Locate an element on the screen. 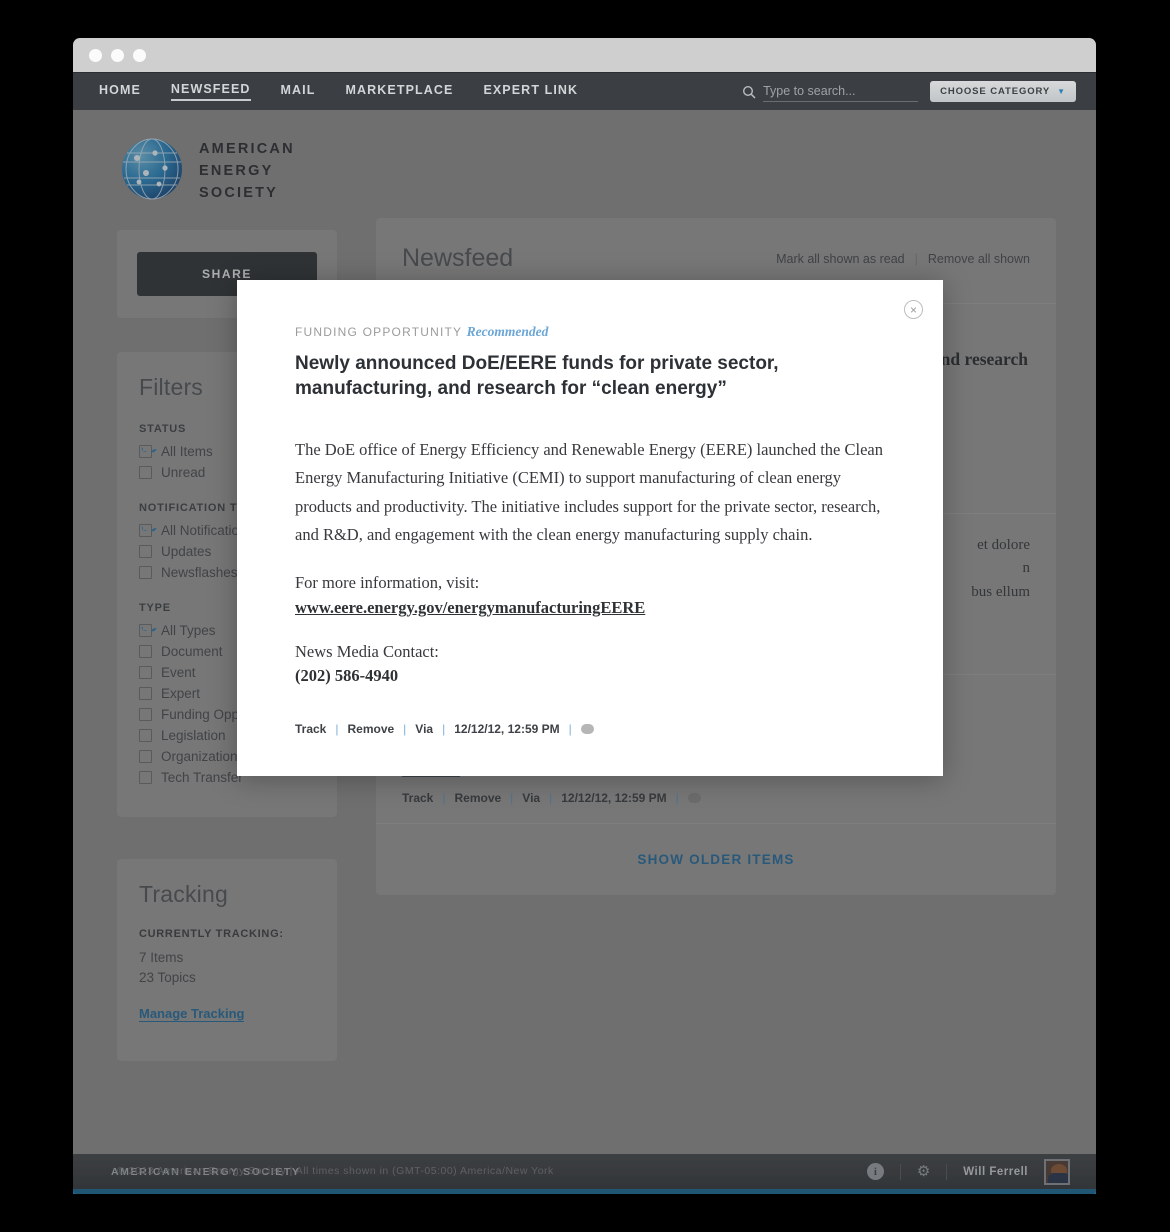 This screenshot has width=1170, height=1232. brand-wordmark: AMERICAN ENERGY SOCIETY is located at coordinates (247, 171).